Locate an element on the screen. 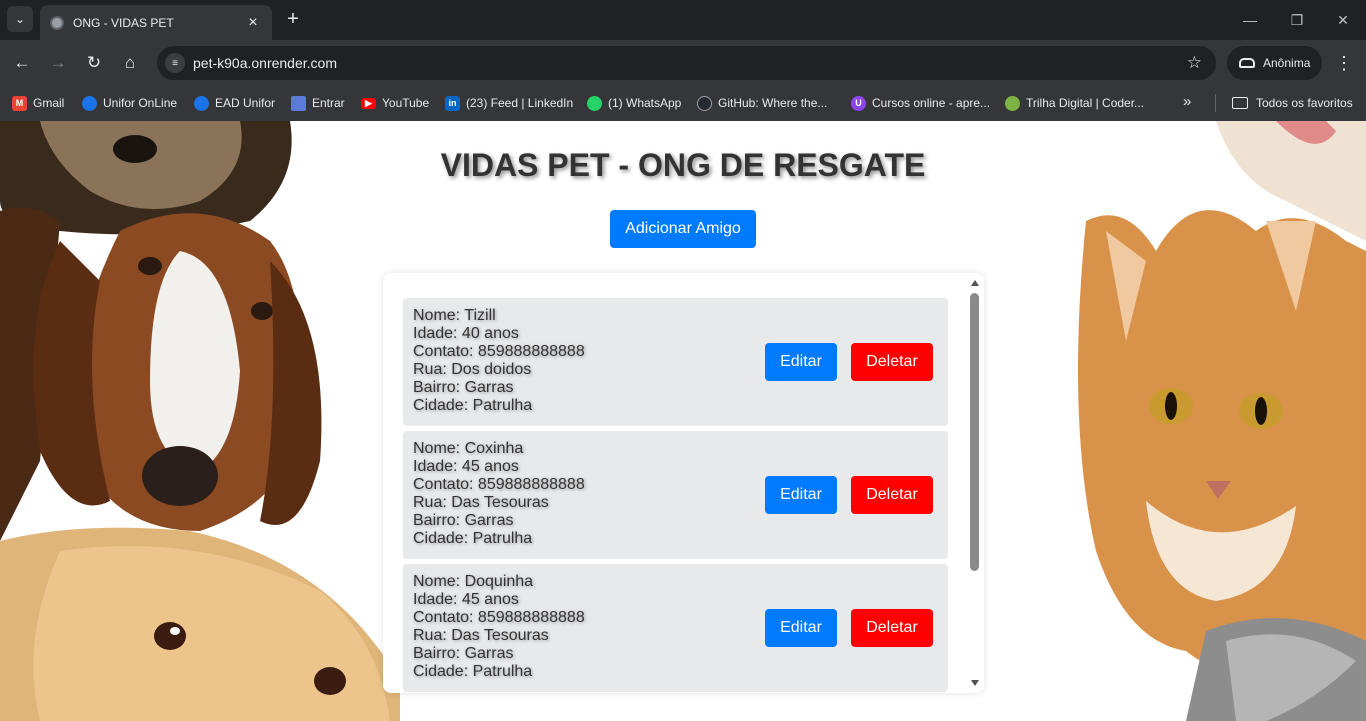  url-text: pet-k90a.onrender.com is located at coordinates (690, 63).